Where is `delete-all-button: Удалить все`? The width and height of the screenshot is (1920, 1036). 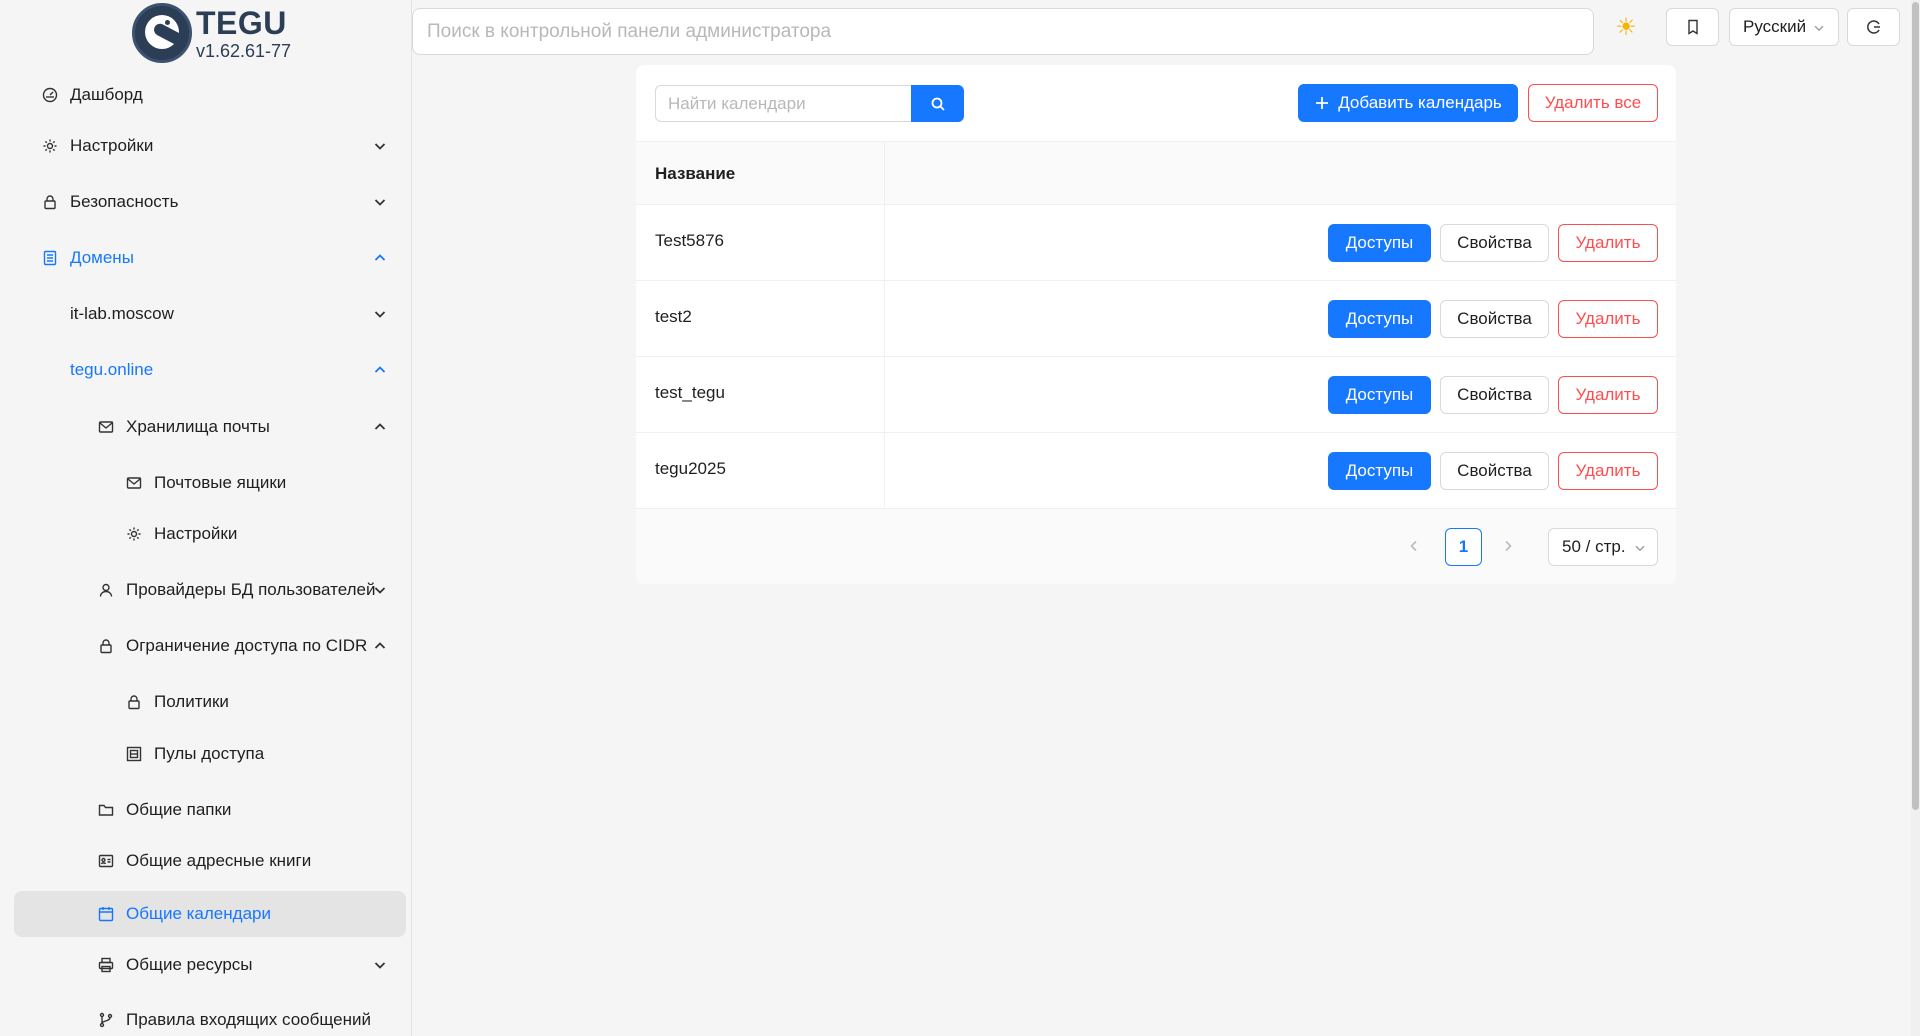 delete-all-button: Удалить все is located at coordinates (1593, 103).